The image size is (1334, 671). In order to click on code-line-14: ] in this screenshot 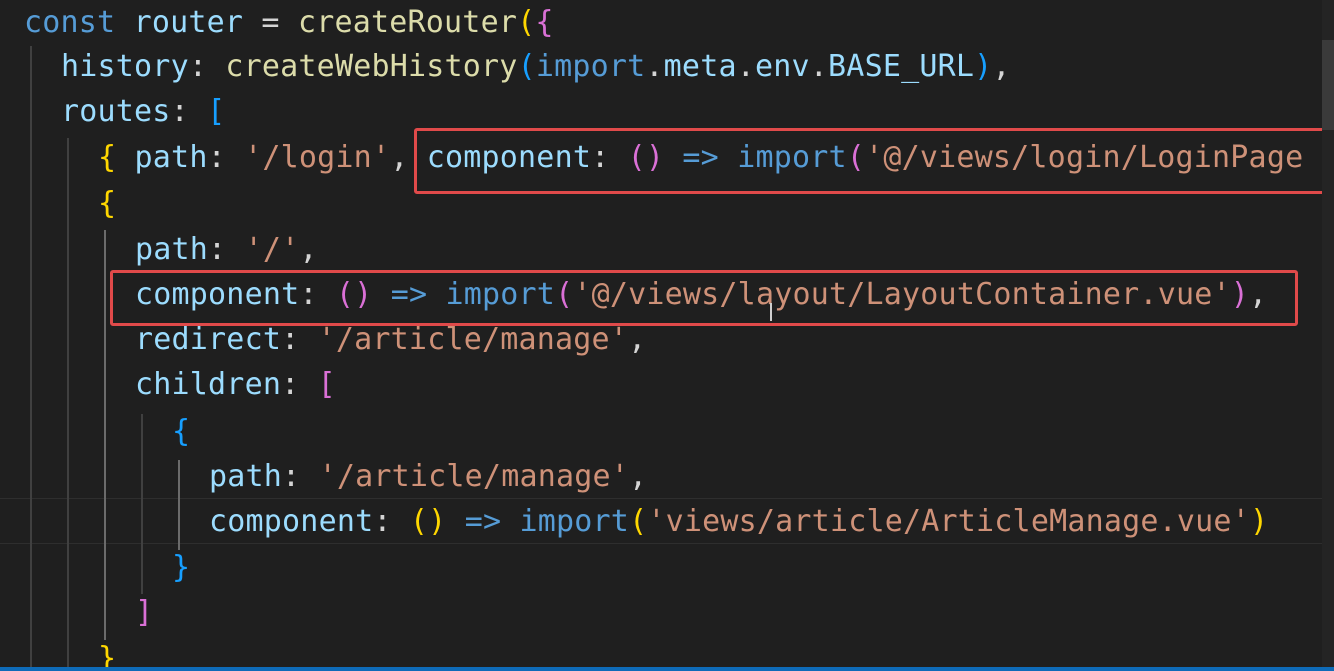, I will do `click(144, 613)`.